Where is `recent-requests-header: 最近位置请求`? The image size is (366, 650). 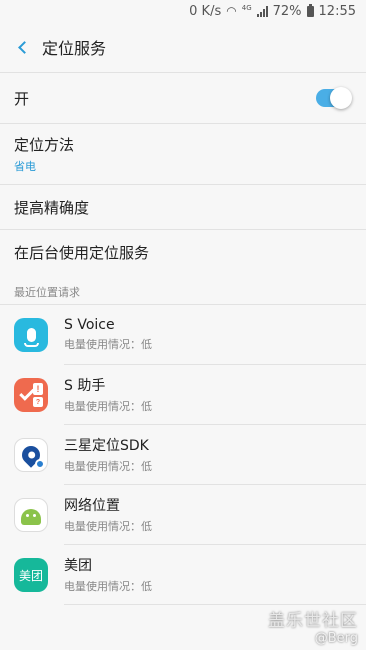 recent-requests-header: 最近位置请求 is located at coordinates (47, 292).